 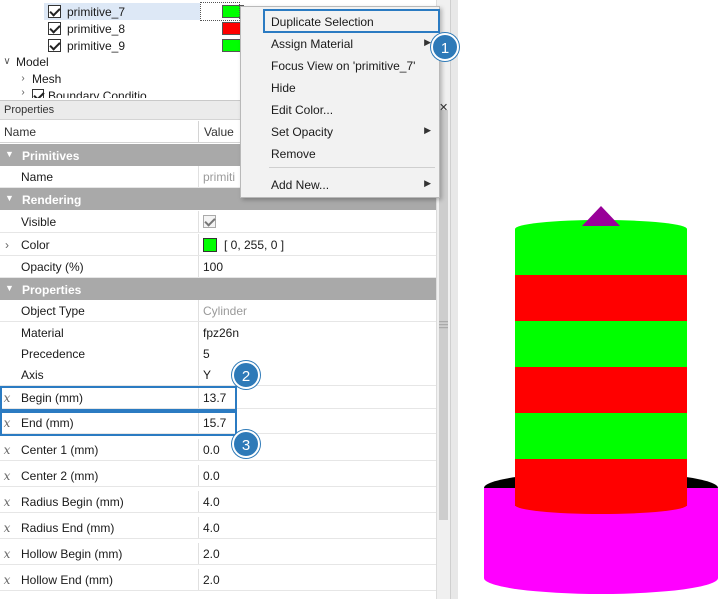 I want to click on property-value: 100, so click(x=213, y=267).